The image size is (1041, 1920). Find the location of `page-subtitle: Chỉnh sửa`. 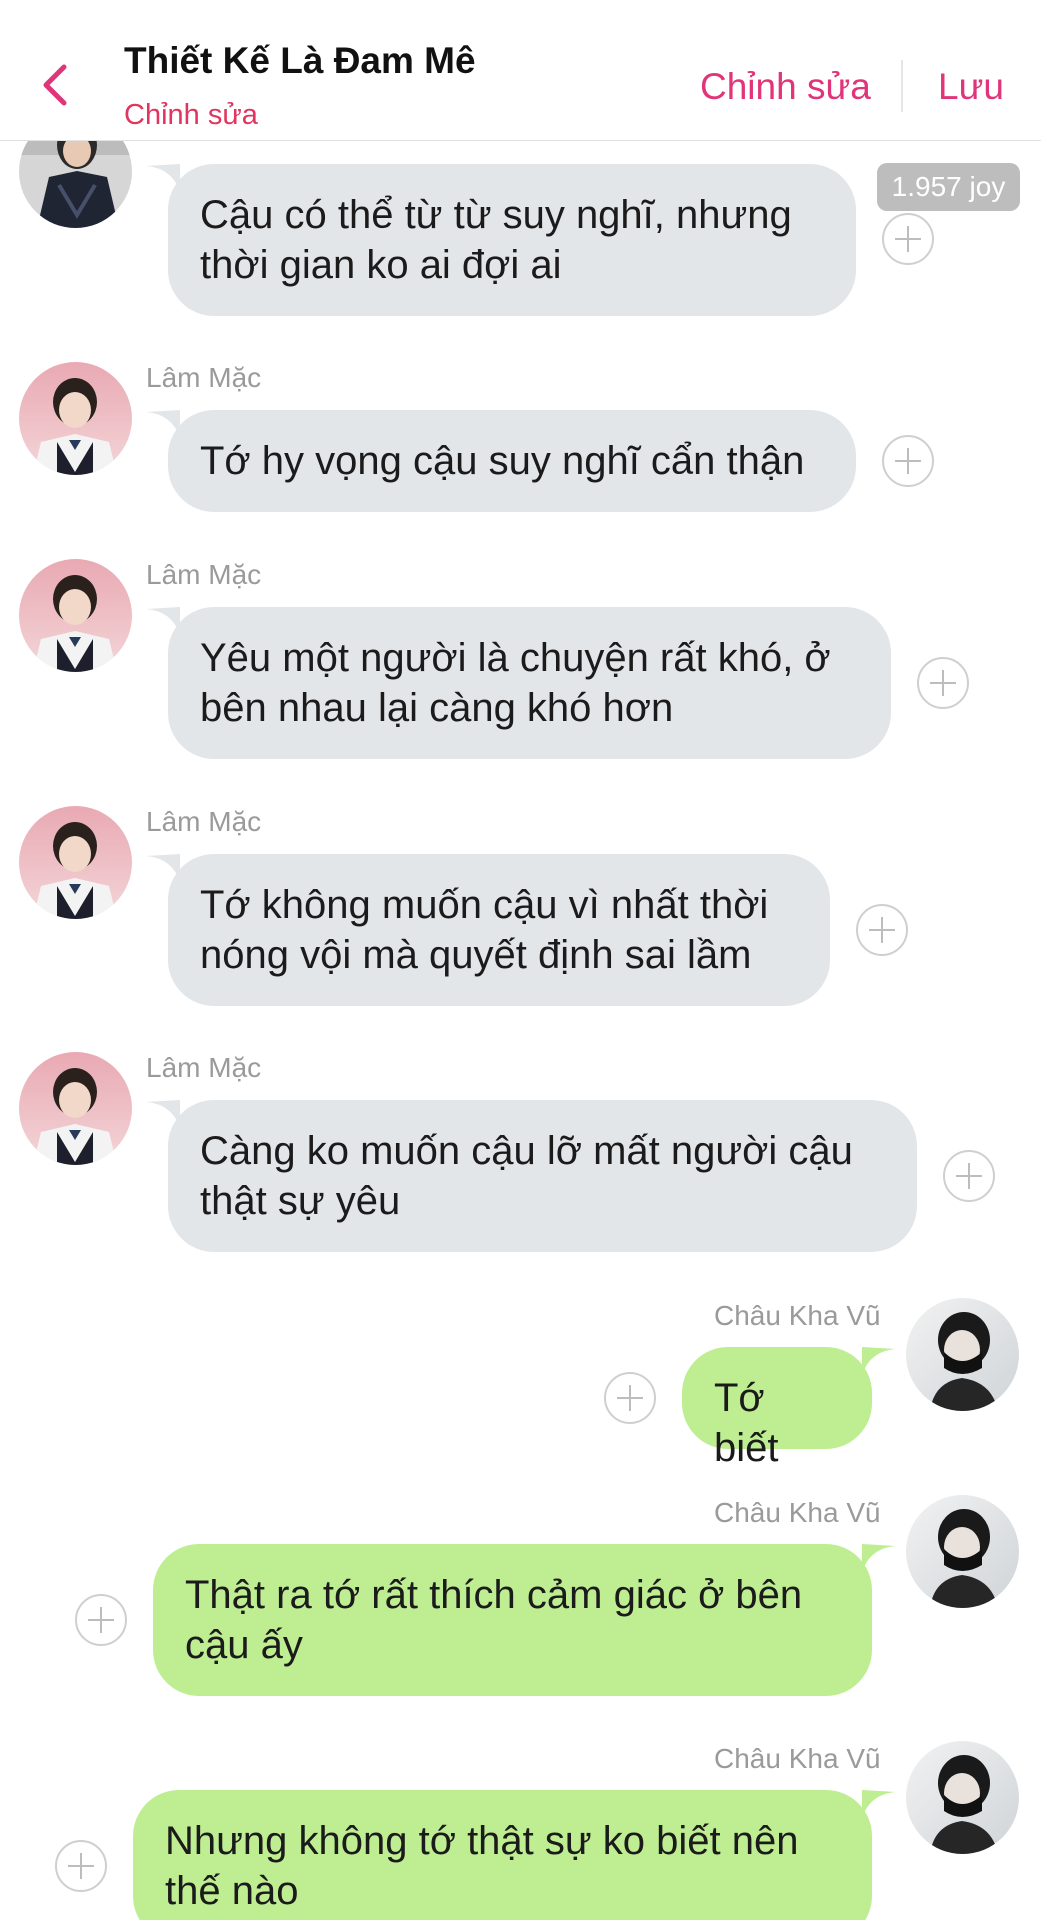

page-subtitle: Chỉnh sửa is located at coordinates (191, 115).